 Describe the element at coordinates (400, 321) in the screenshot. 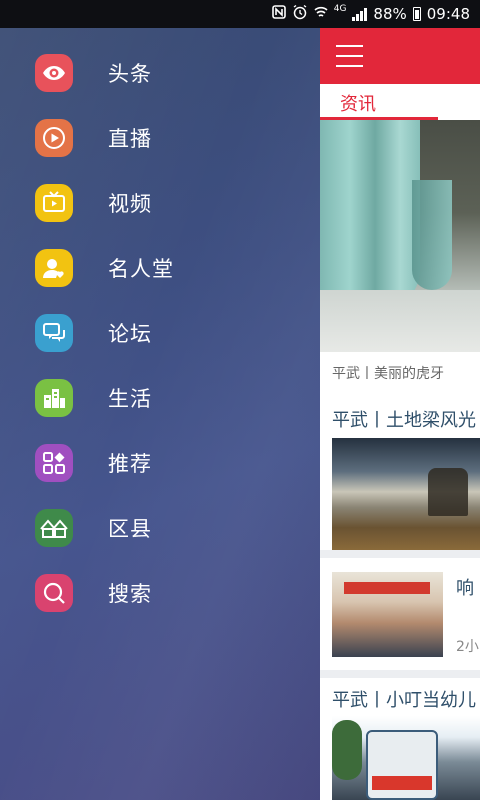

I see `snow-ground` at that location.